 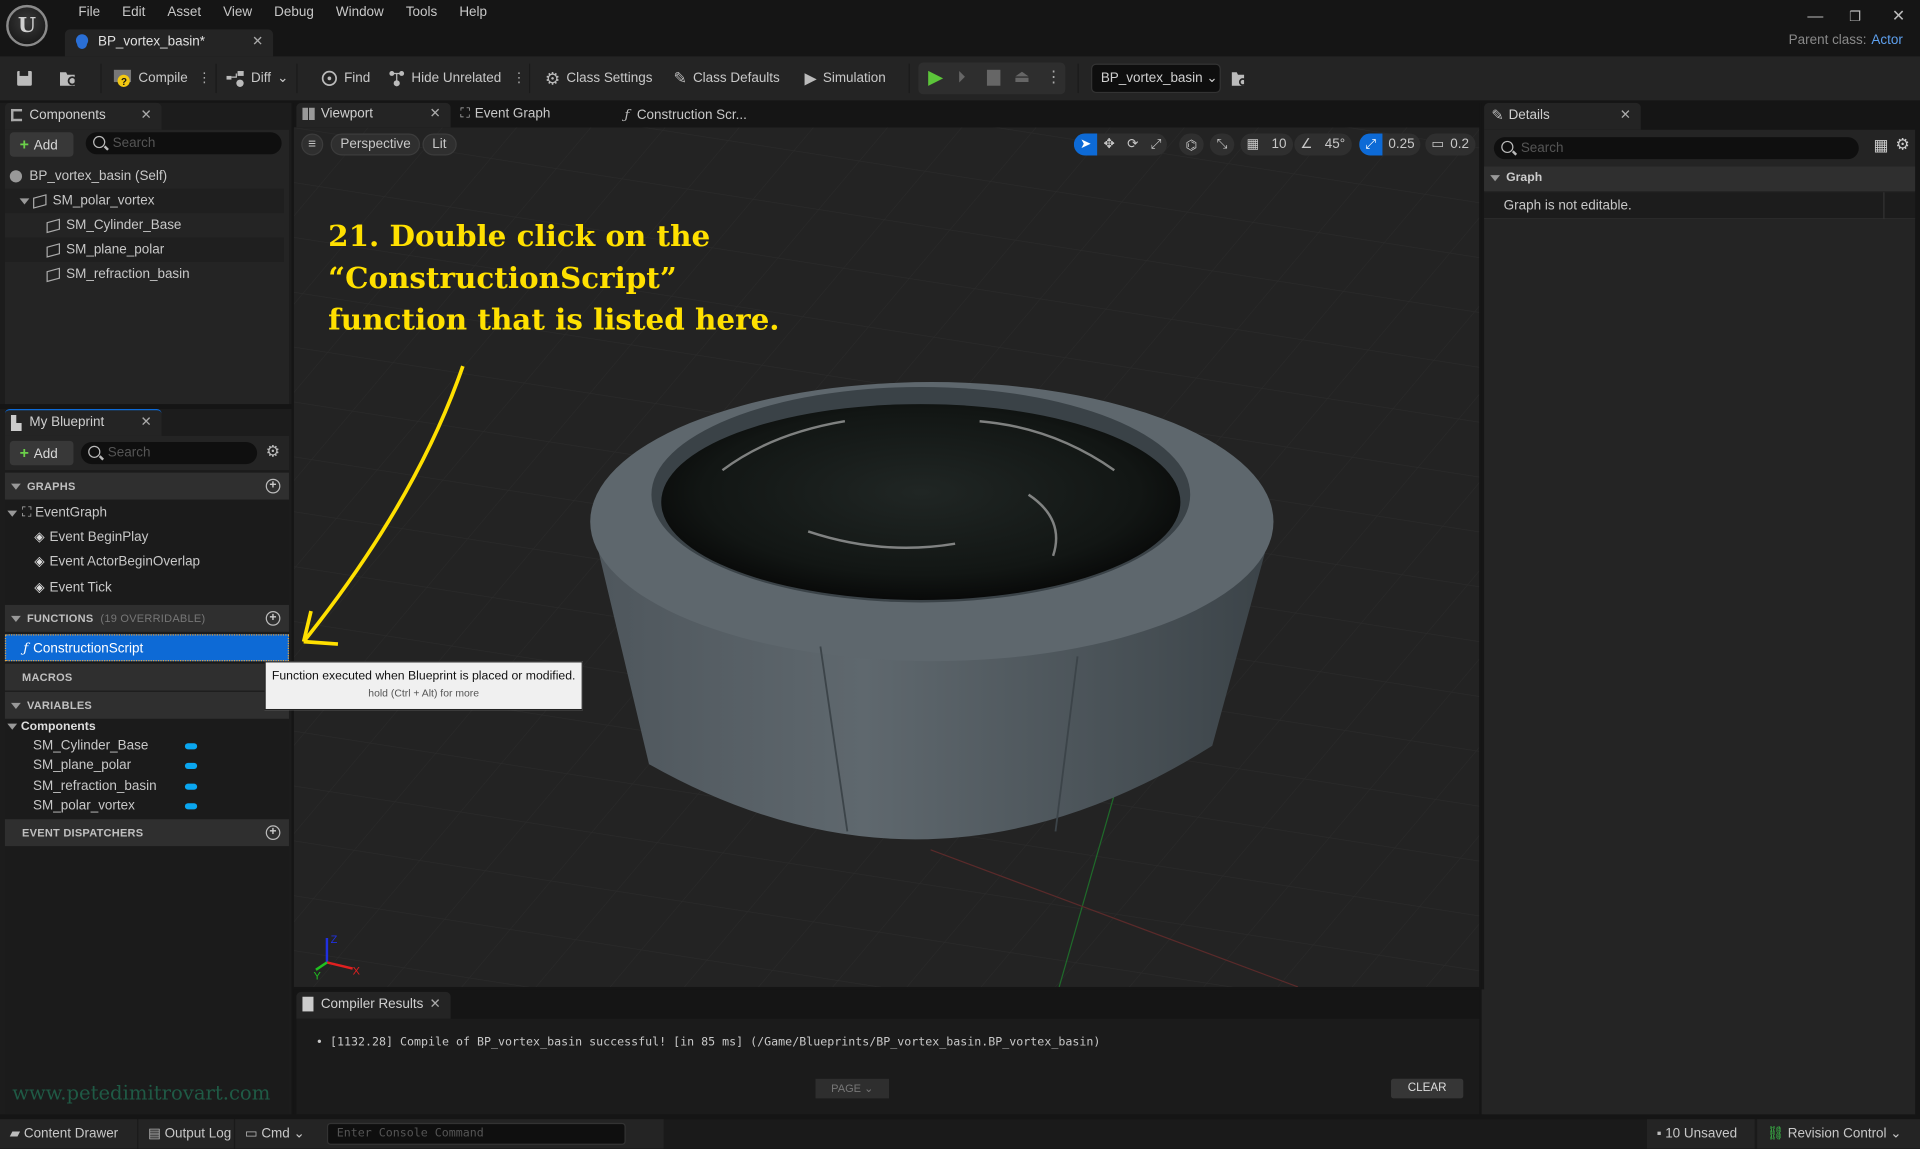 What do you see at coordinates (83, 116) in the screenshot?
I see `components-tab: Components ✕` at bounding box center [83, 116].